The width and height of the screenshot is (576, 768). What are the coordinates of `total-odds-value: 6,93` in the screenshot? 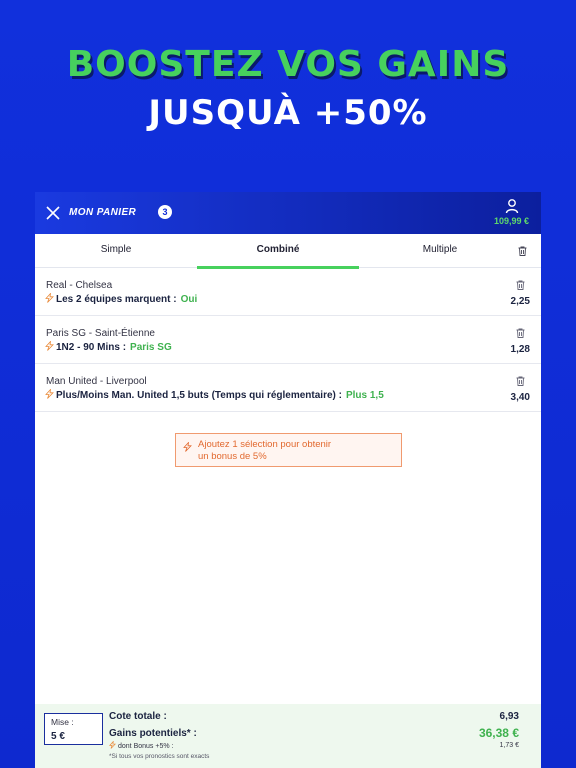 It's located at (509, 716).